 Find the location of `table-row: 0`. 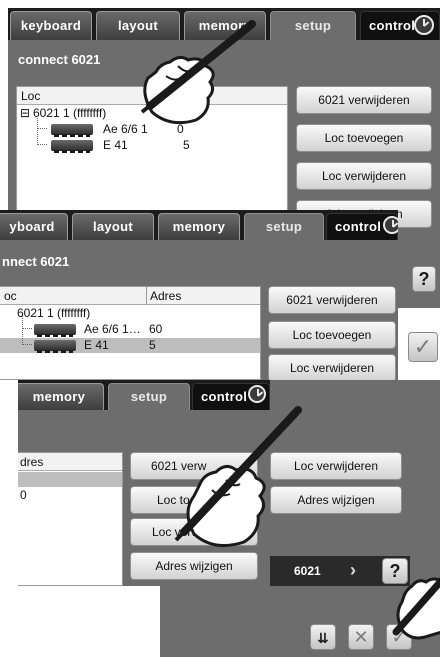

table-row: 0 is located at coordinates (70, 495).